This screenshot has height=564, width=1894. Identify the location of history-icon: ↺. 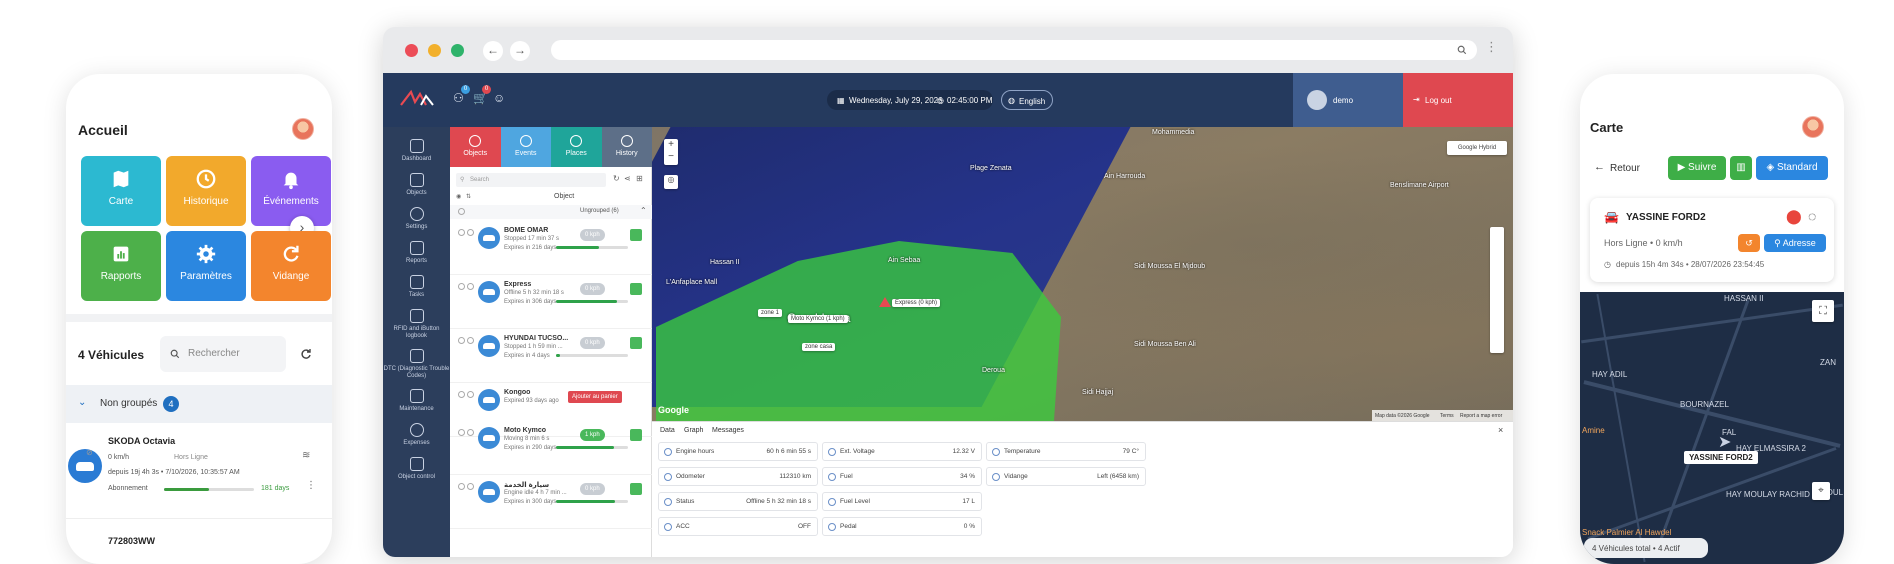
(1749, 243).